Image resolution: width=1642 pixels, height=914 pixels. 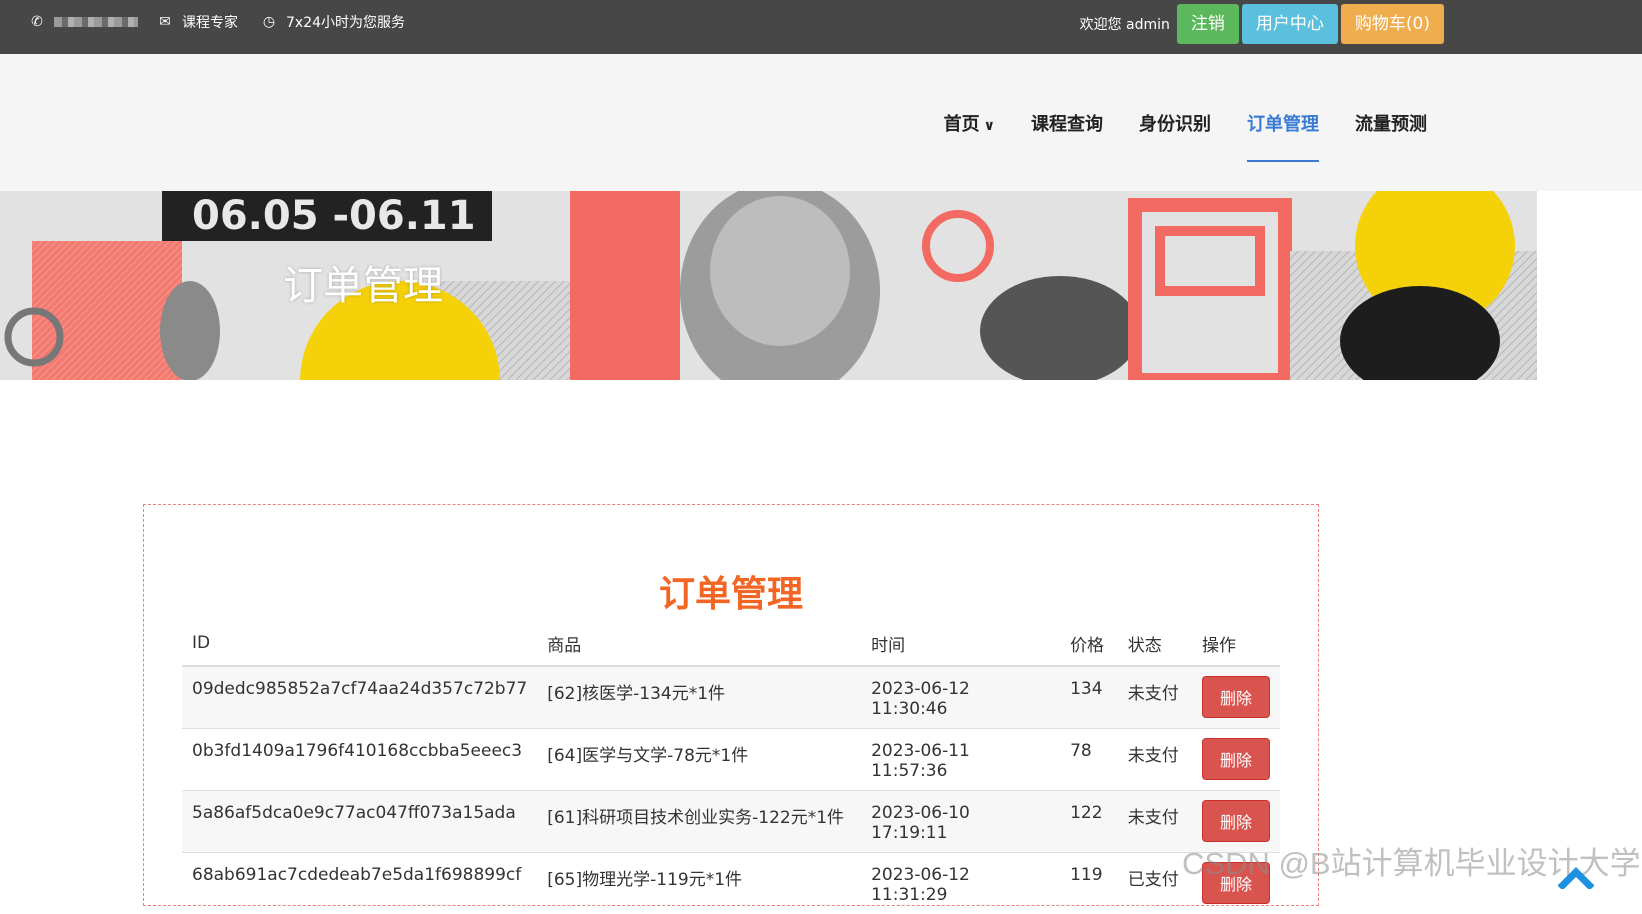 I want to click on service-text: 7x24小时为您服务, so click(x=346, y=23).